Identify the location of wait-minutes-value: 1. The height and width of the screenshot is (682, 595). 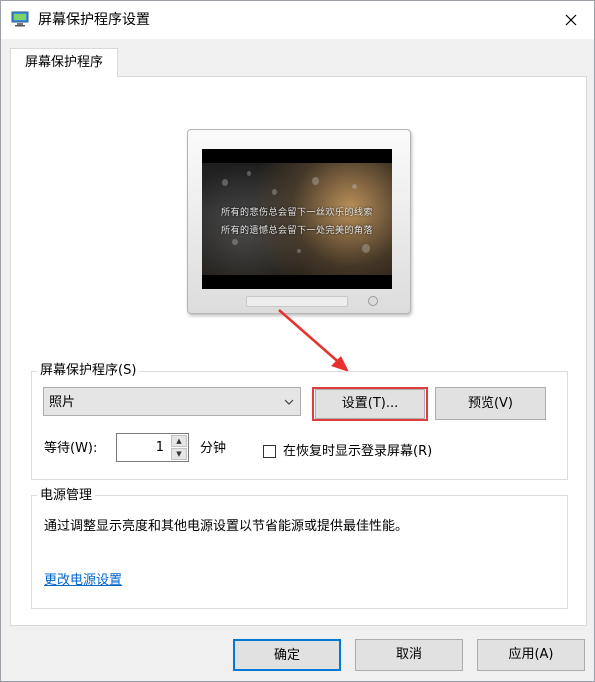
(159, 447).